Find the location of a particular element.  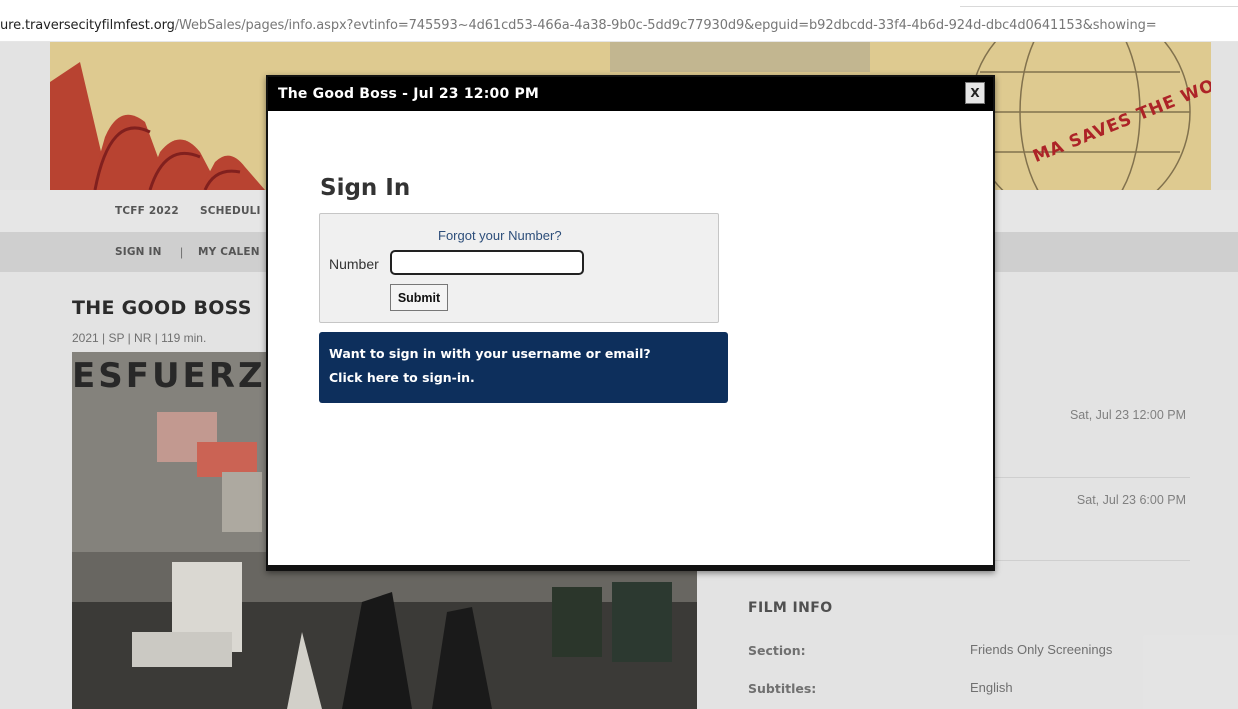

url-host: ure.traversecityfilmfest.org is located at coordinates (87, 25).